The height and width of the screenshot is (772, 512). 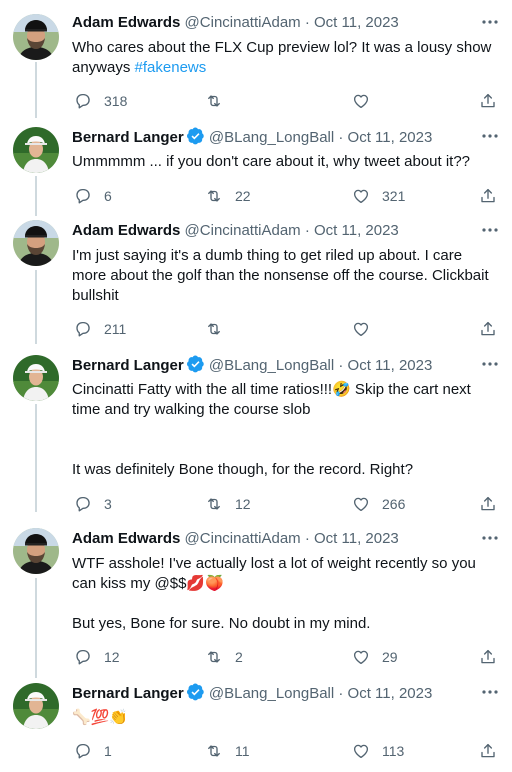 What do you see at coordinates (100, 329) in the screenshot?
I see `reply-button: 211` at bounding box center [100, 329].